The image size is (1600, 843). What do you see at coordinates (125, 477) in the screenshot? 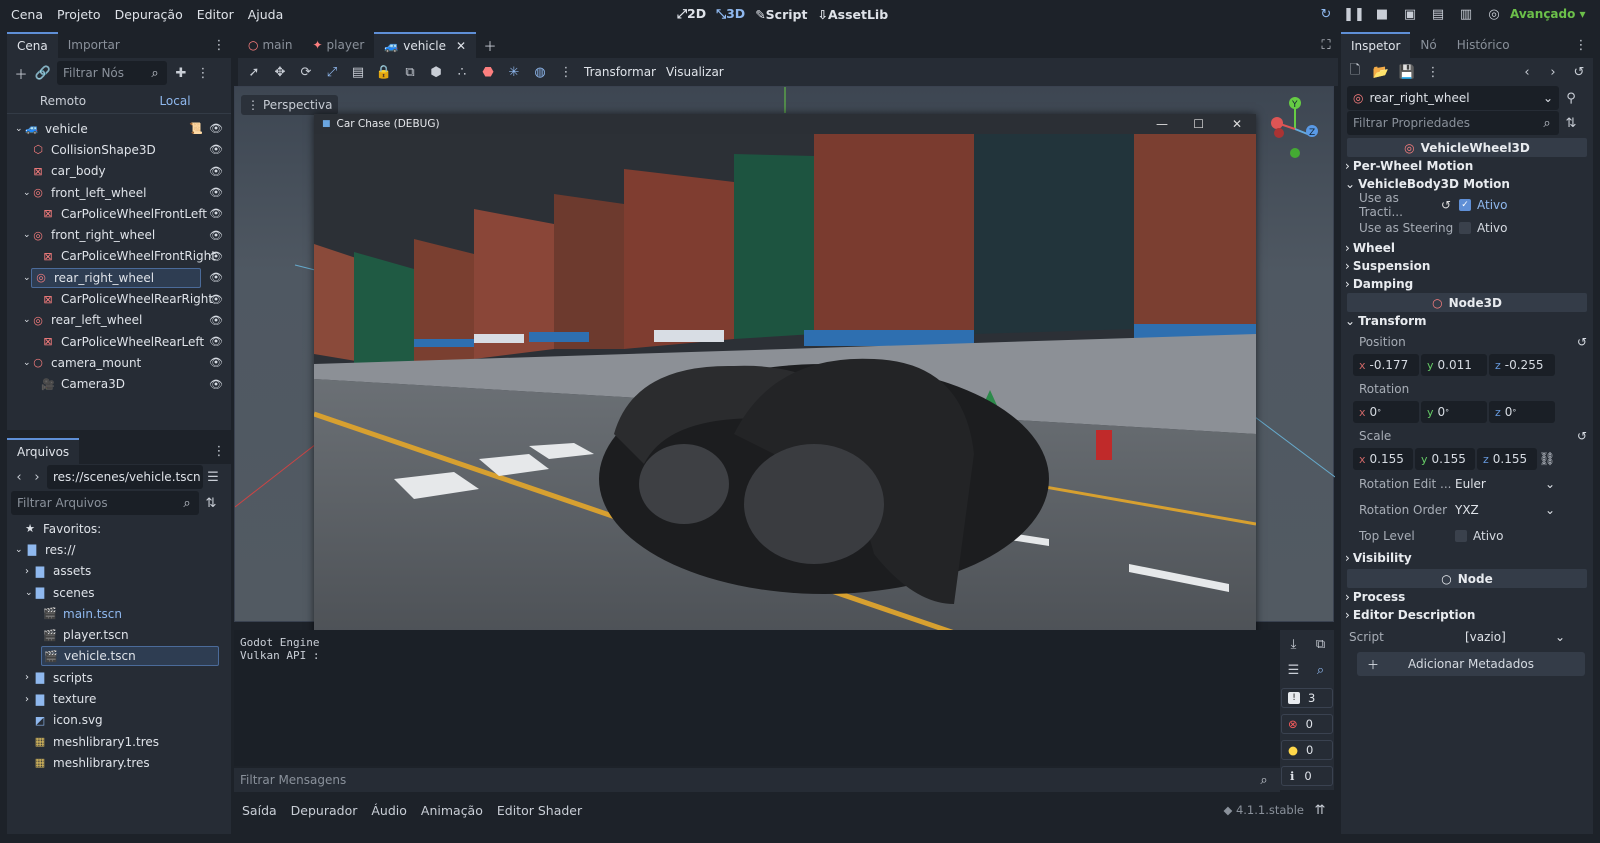
I see `path-field: res://scenes/vehicle.tscn` at bounding box center [125, 477].